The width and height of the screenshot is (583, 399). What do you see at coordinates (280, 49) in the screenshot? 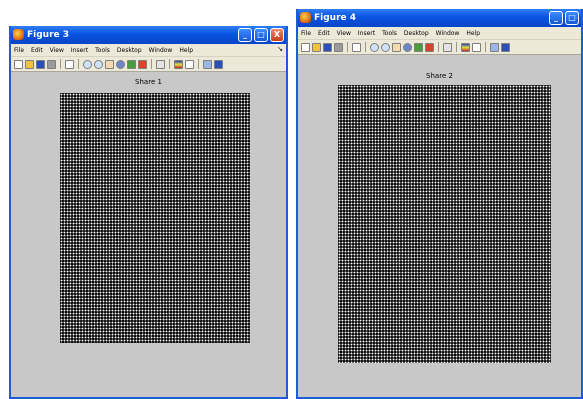
I see `dock-arrow-icon: ↘` at bounding box center [280, 49].